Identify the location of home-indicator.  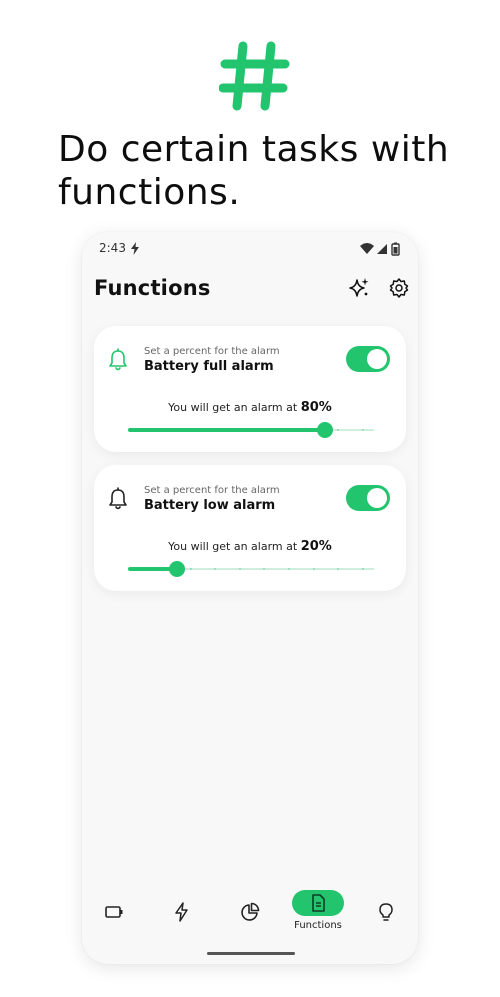
(251, 953).